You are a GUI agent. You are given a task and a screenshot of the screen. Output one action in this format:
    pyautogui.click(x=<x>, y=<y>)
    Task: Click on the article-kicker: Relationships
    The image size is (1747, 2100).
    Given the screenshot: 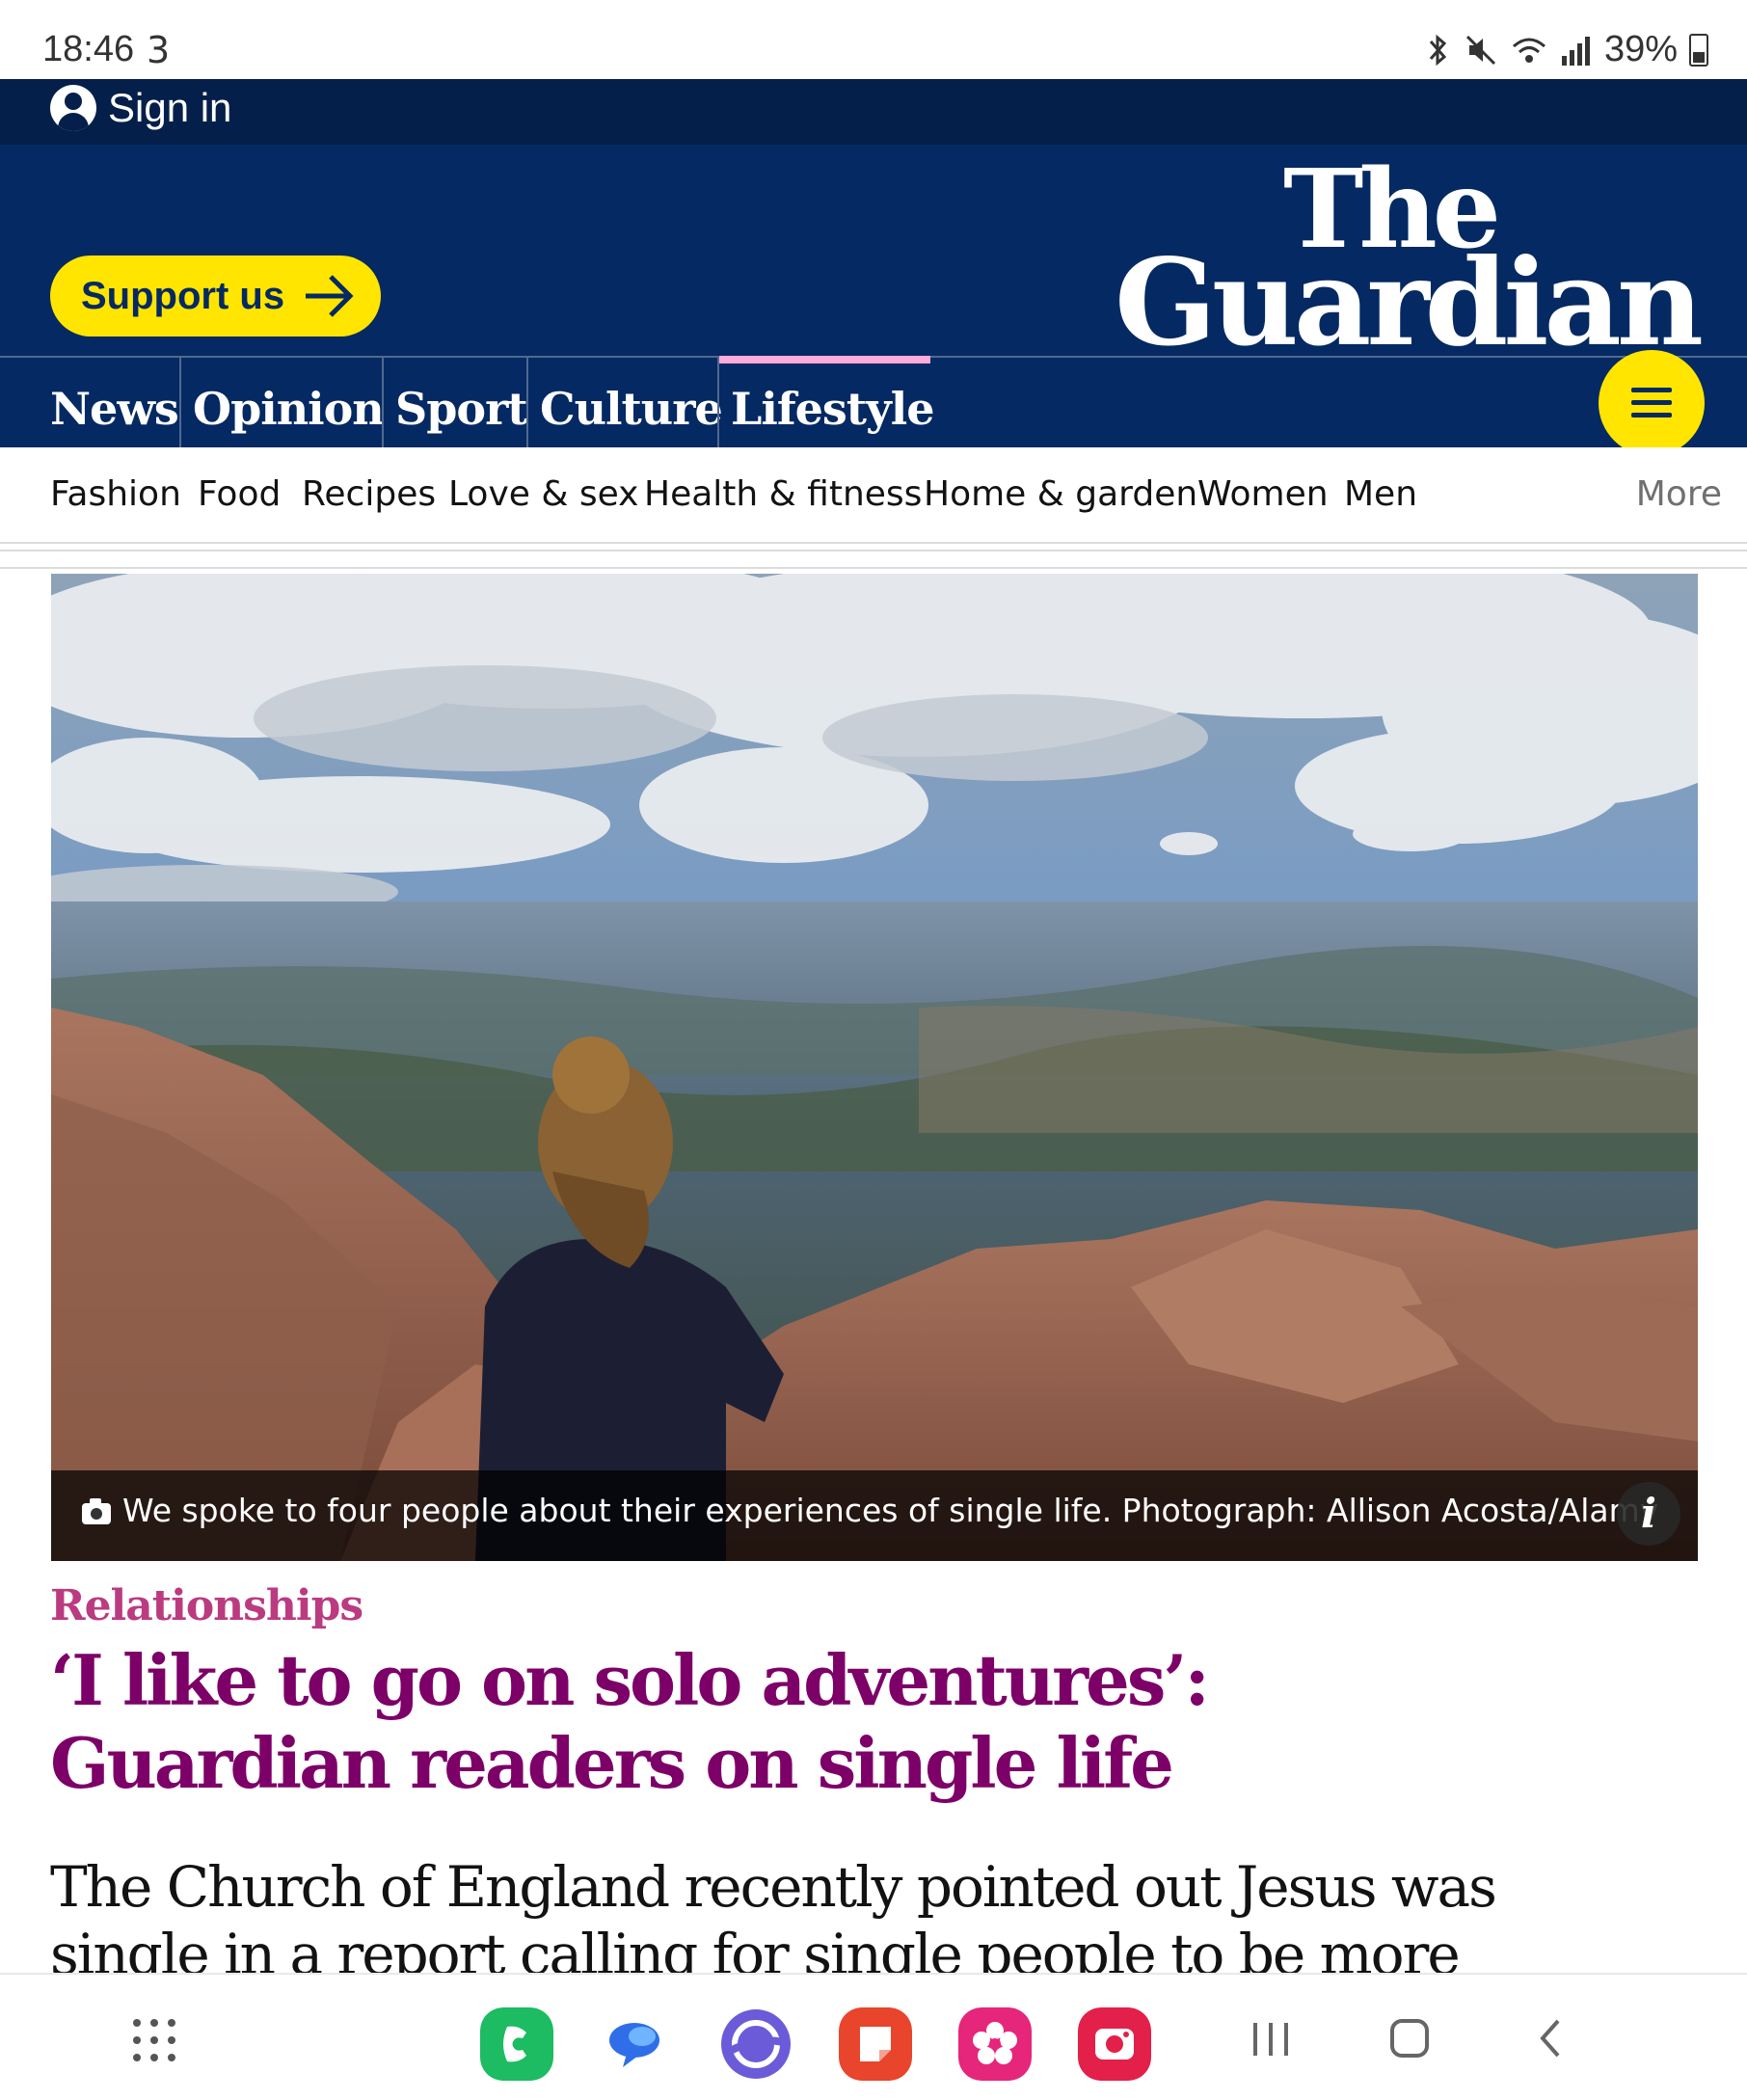 What is the action you would take?
    pyautogui.click(x=206, y=1605)
    